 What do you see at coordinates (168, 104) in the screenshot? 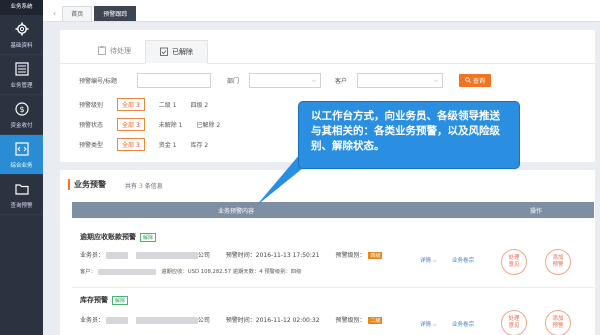
I see `level-option-2: 二级 1` at bounding box center [168, 104].